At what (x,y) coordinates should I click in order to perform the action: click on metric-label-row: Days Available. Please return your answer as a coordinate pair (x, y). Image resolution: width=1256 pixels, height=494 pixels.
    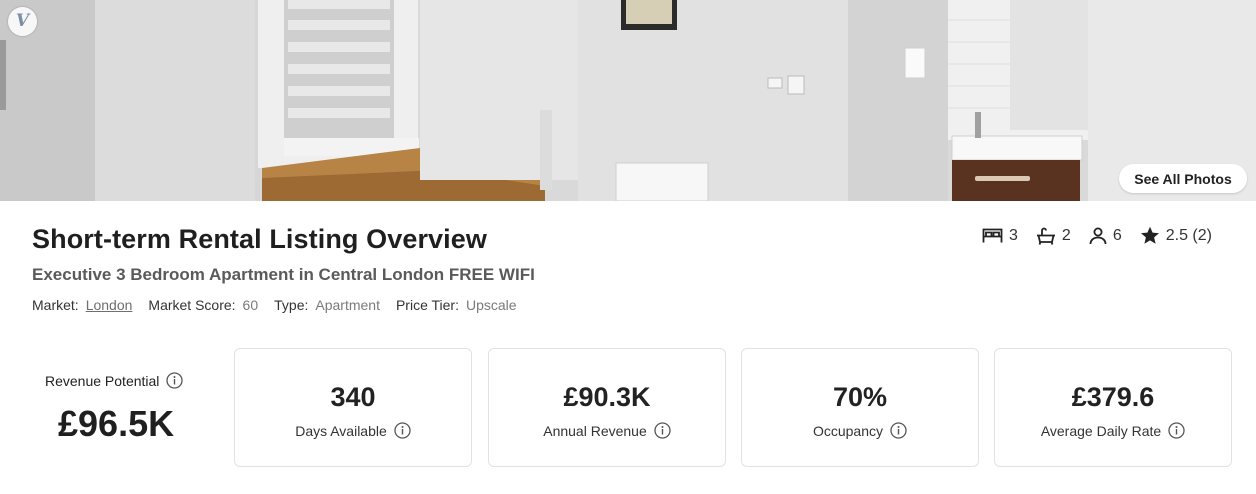
    Looking at the image, I should click on (353, 430).